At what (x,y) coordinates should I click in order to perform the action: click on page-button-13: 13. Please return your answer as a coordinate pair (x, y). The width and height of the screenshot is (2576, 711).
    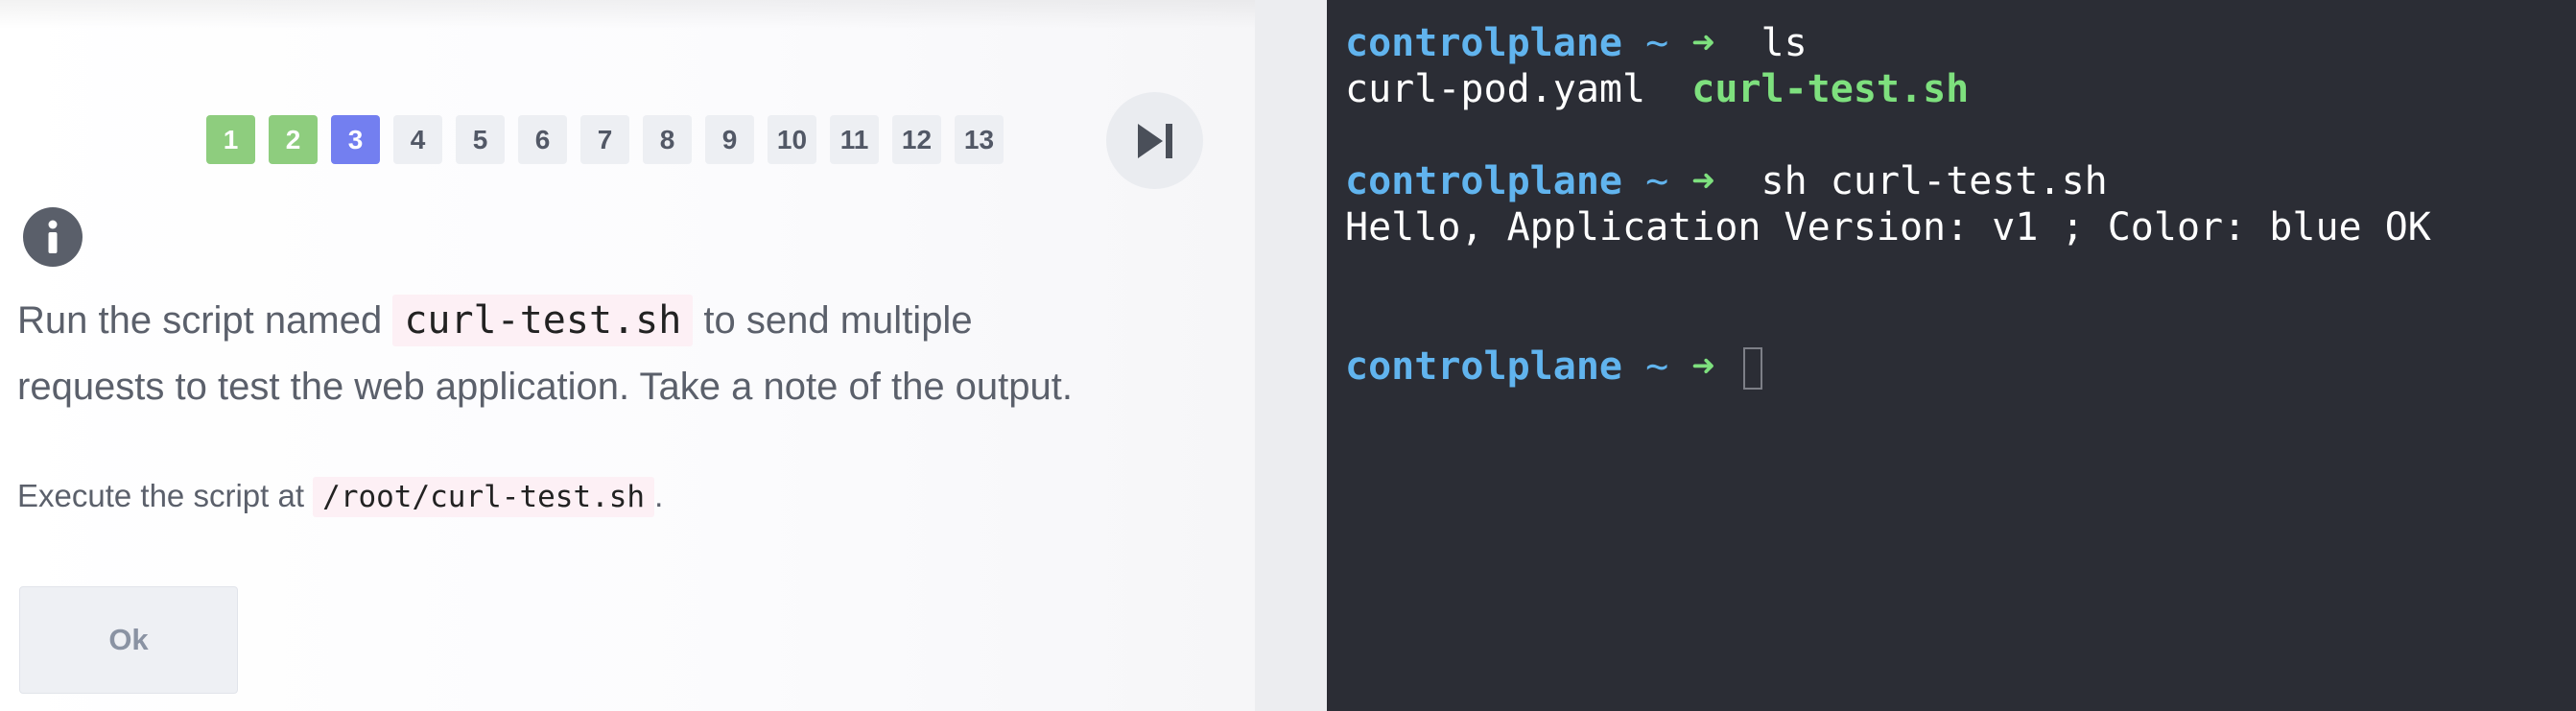
    Looking at the image, I should click on (980, 139).